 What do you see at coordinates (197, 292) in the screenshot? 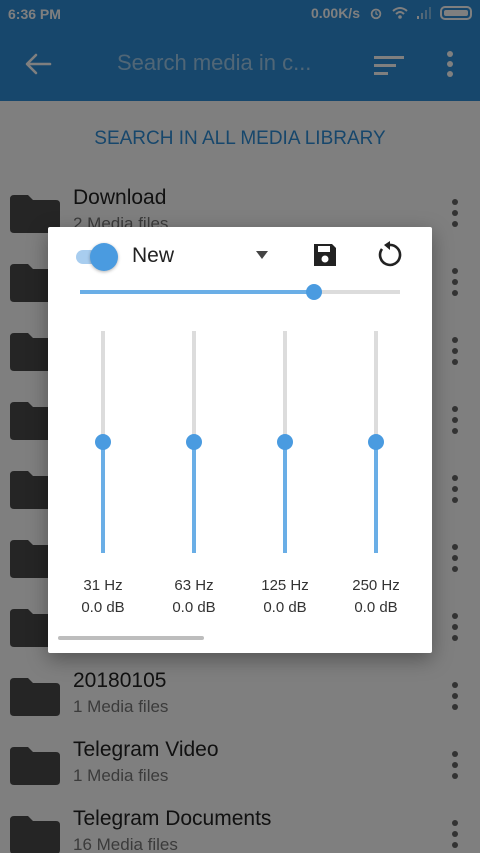
I see `preamp-fill` at bounding box center [197, 292].